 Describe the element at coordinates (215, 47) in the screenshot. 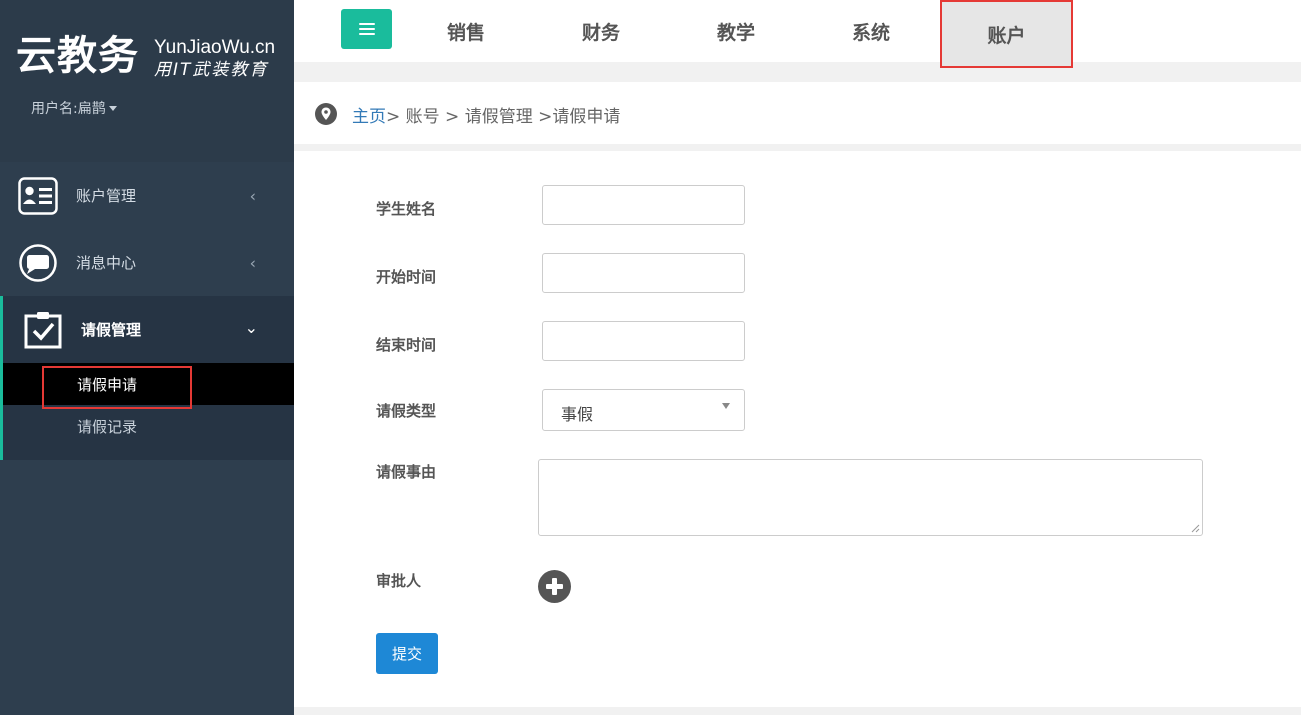

I see `logo-english: YunJiaoWu.cn` at that location.